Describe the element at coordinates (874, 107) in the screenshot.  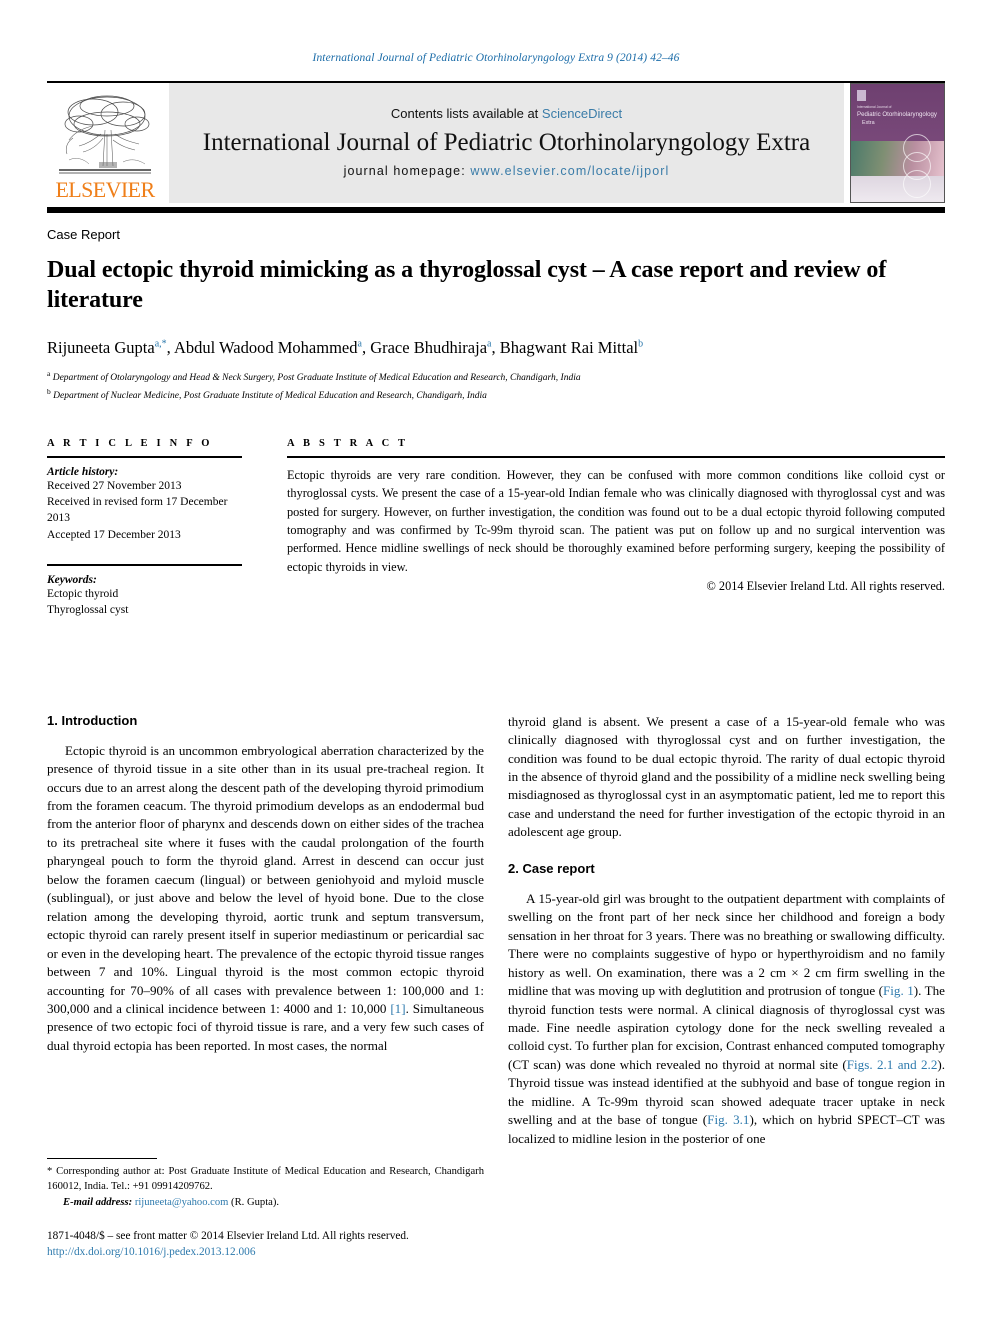
I see `cover-journal-line1: International Journal of` at that location.